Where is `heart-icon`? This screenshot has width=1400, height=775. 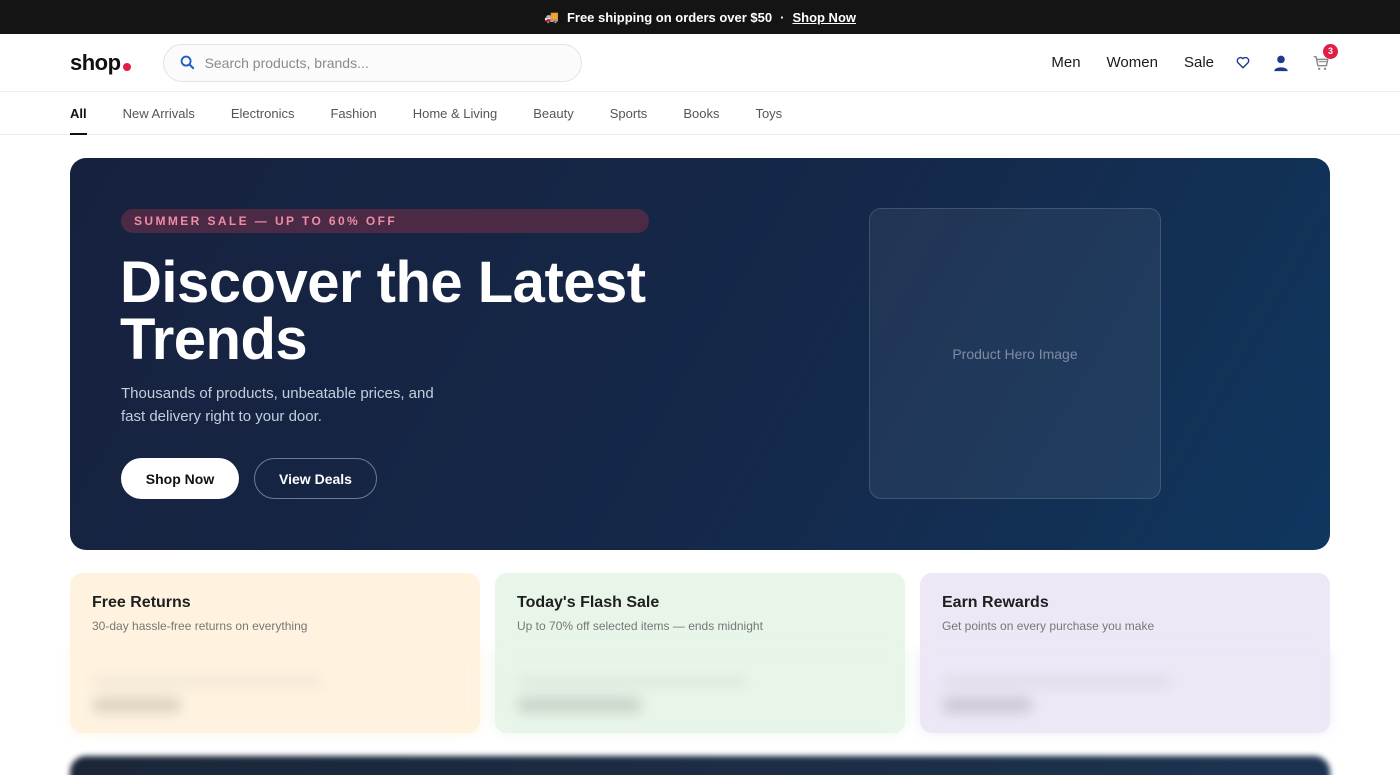 heart-icon is located at coordinates (1243, 62).